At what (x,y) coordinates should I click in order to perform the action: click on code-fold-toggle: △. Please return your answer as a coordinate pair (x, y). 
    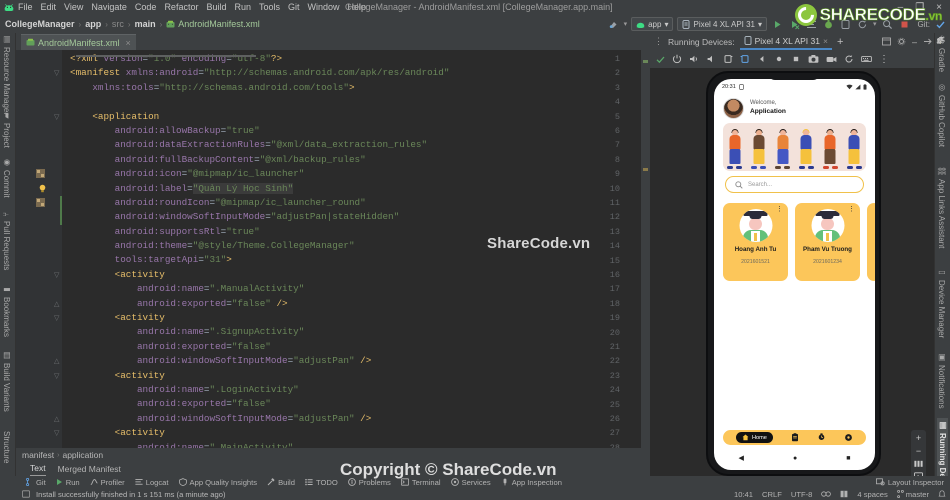
    Looking at the image, I should click on (57, 361).